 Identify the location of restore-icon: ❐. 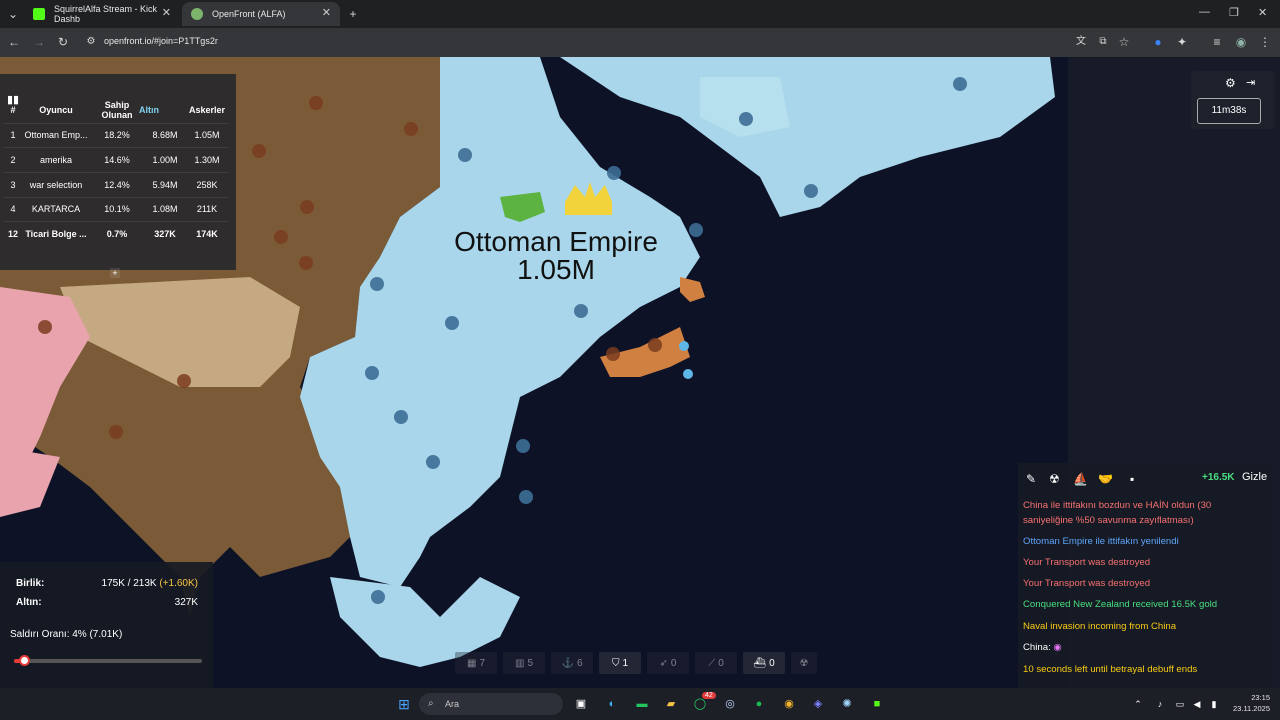
(1234, 12).